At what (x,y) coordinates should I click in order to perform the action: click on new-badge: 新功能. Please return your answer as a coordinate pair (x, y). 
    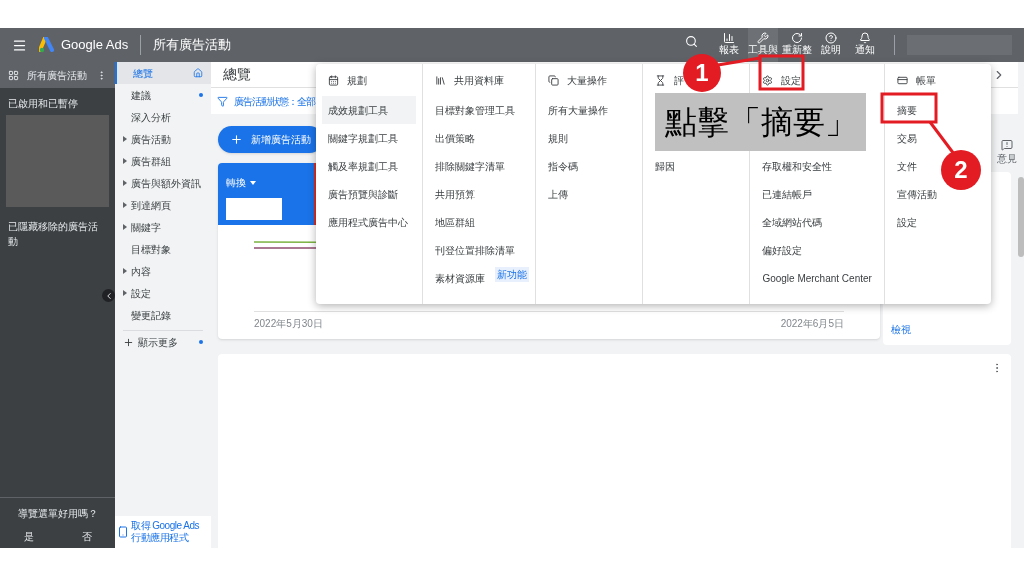
    Looking at the image, I should click on (512, 274).